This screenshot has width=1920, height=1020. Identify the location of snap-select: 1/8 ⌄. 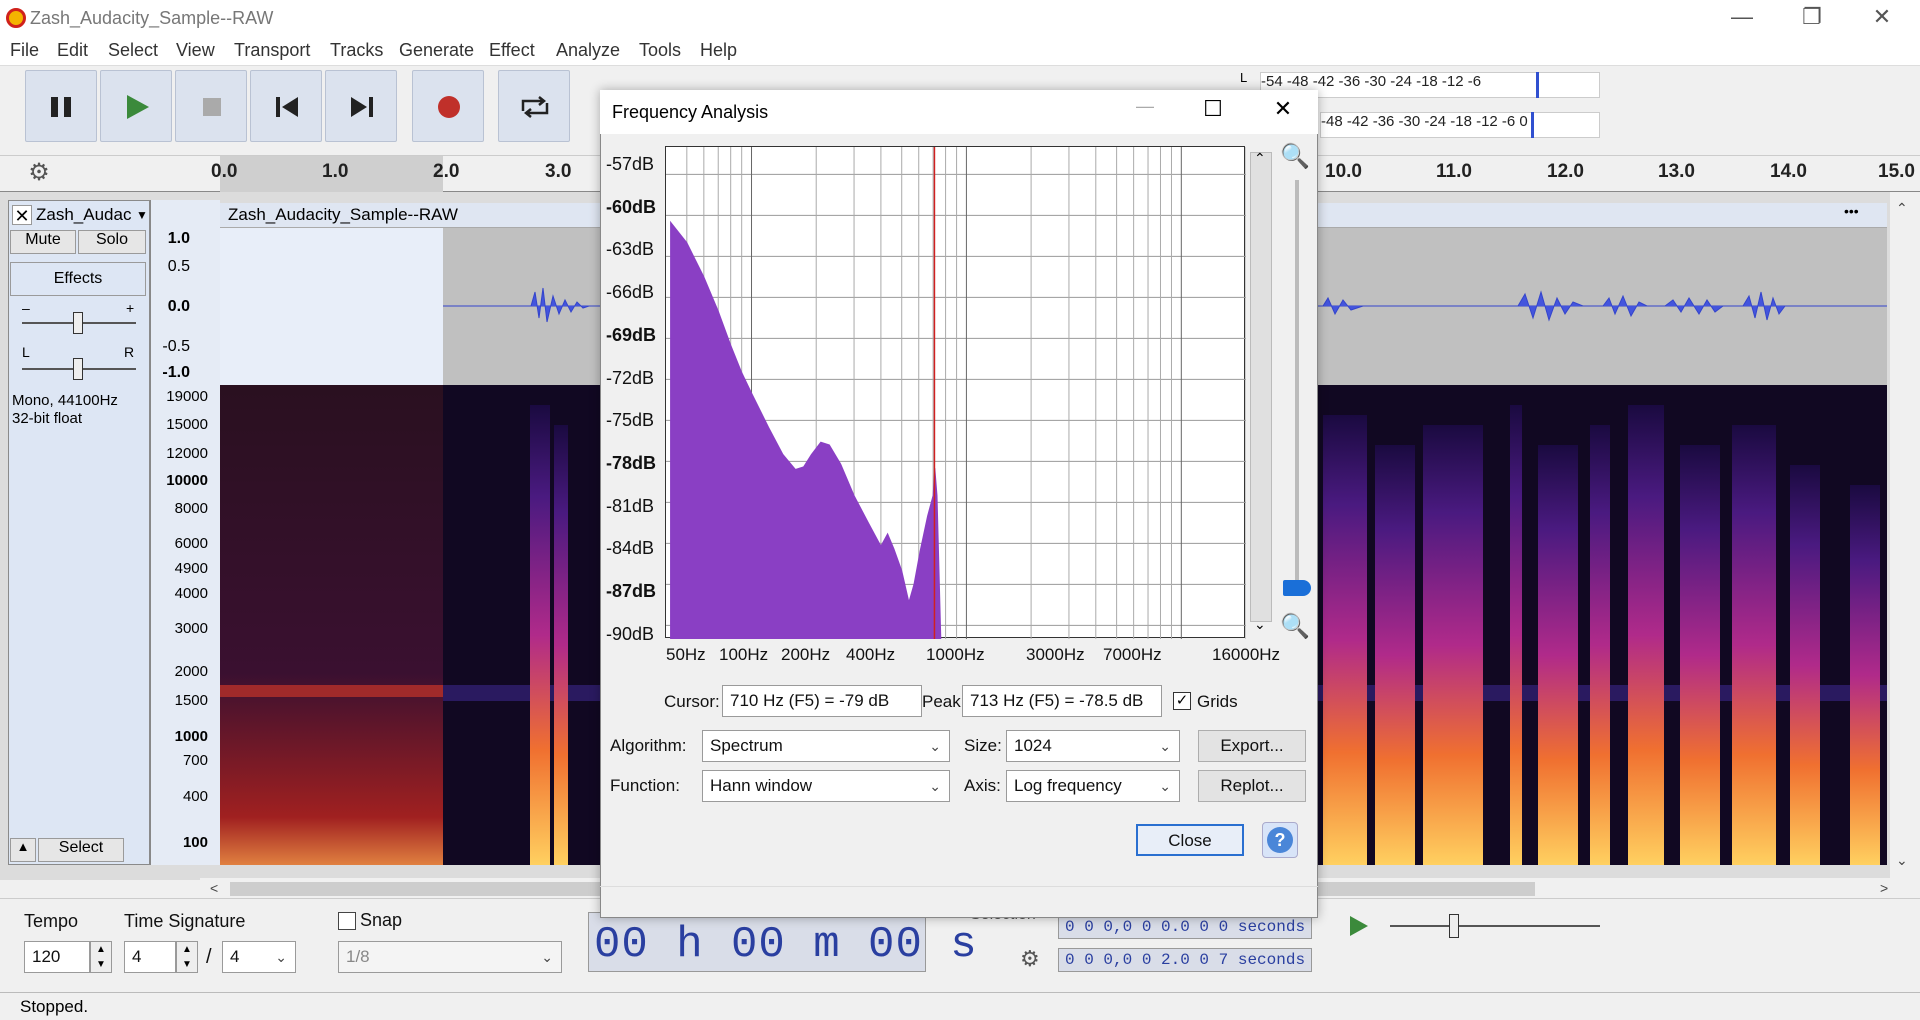
(450, 957).